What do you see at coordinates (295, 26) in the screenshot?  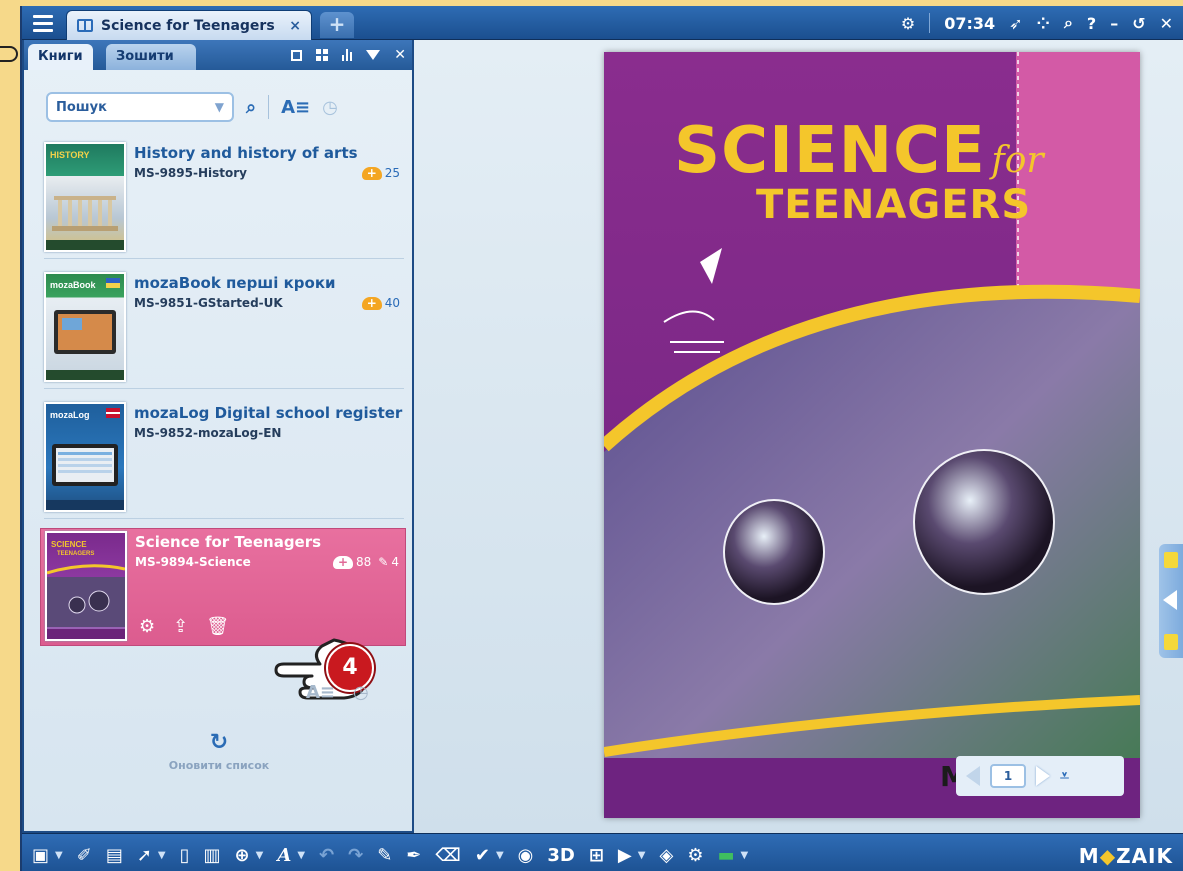 I see `close-tab-icon: ×` at bounding box center [295, 26].